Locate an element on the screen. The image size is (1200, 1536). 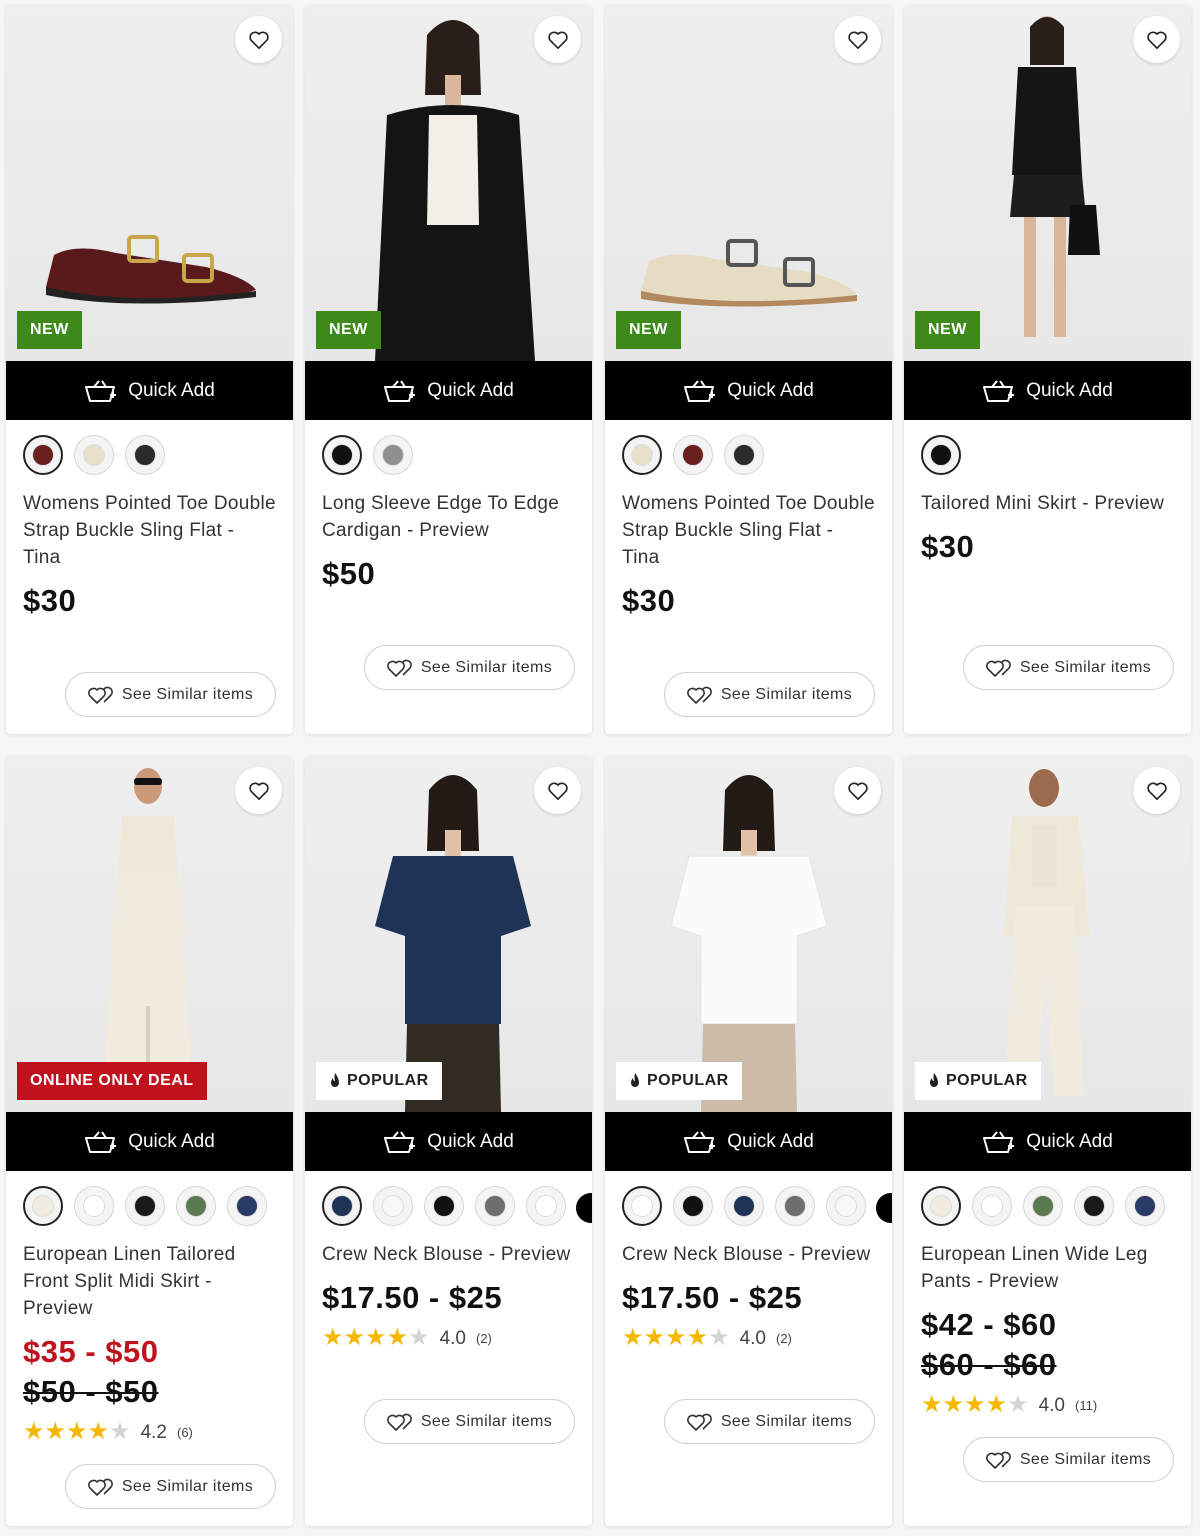
see-similar-label: See Similar items is located at coordinates (187, 694).